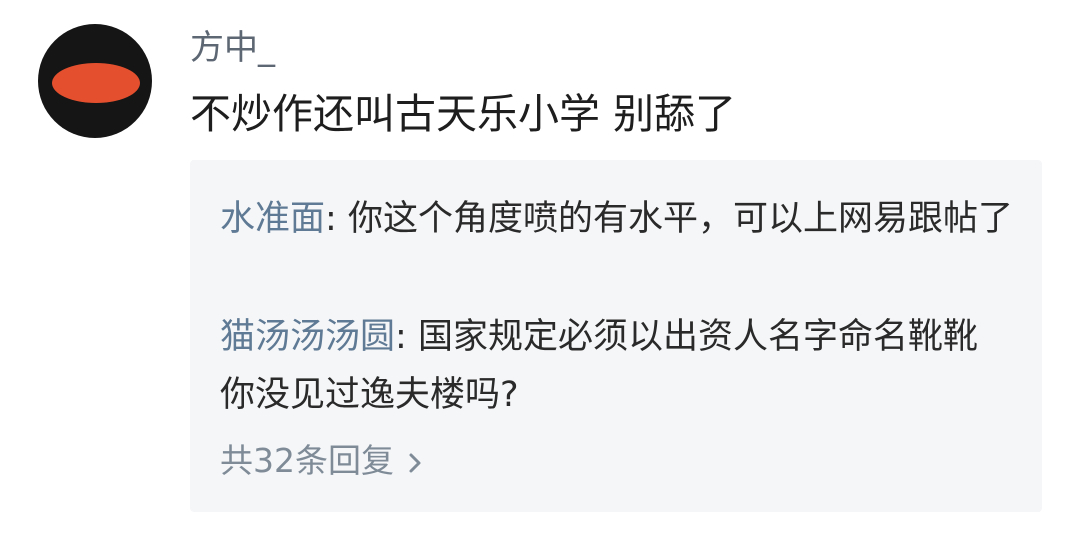 The height and width of the screenshot is (536, 1080). What do you see at coordinates (463, 114) in the screenshot?
I see `comment-text: 不炒作还叫古天乐小学 别舔了` at bounding box center [463, 114].